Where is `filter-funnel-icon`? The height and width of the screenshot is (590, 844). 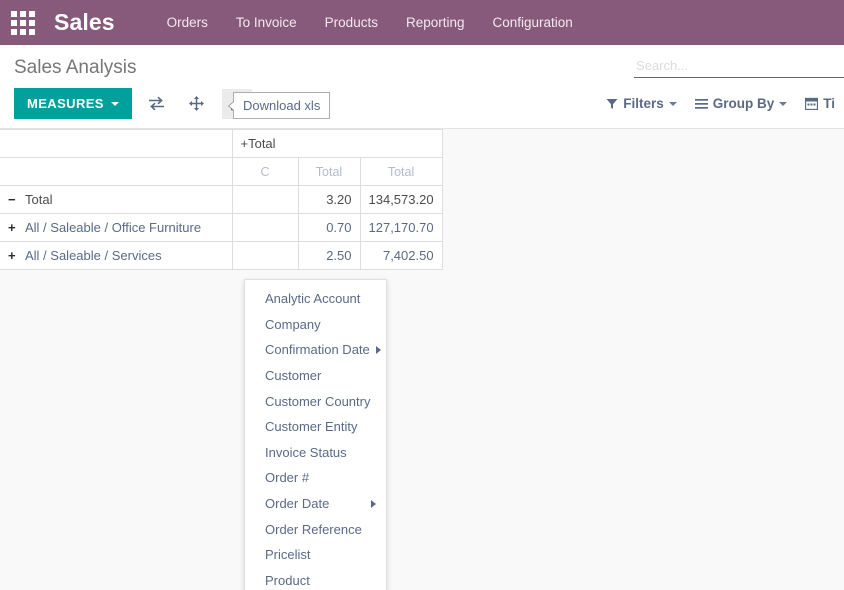 filter-funnel-icon is located at coordinates (612, 104).